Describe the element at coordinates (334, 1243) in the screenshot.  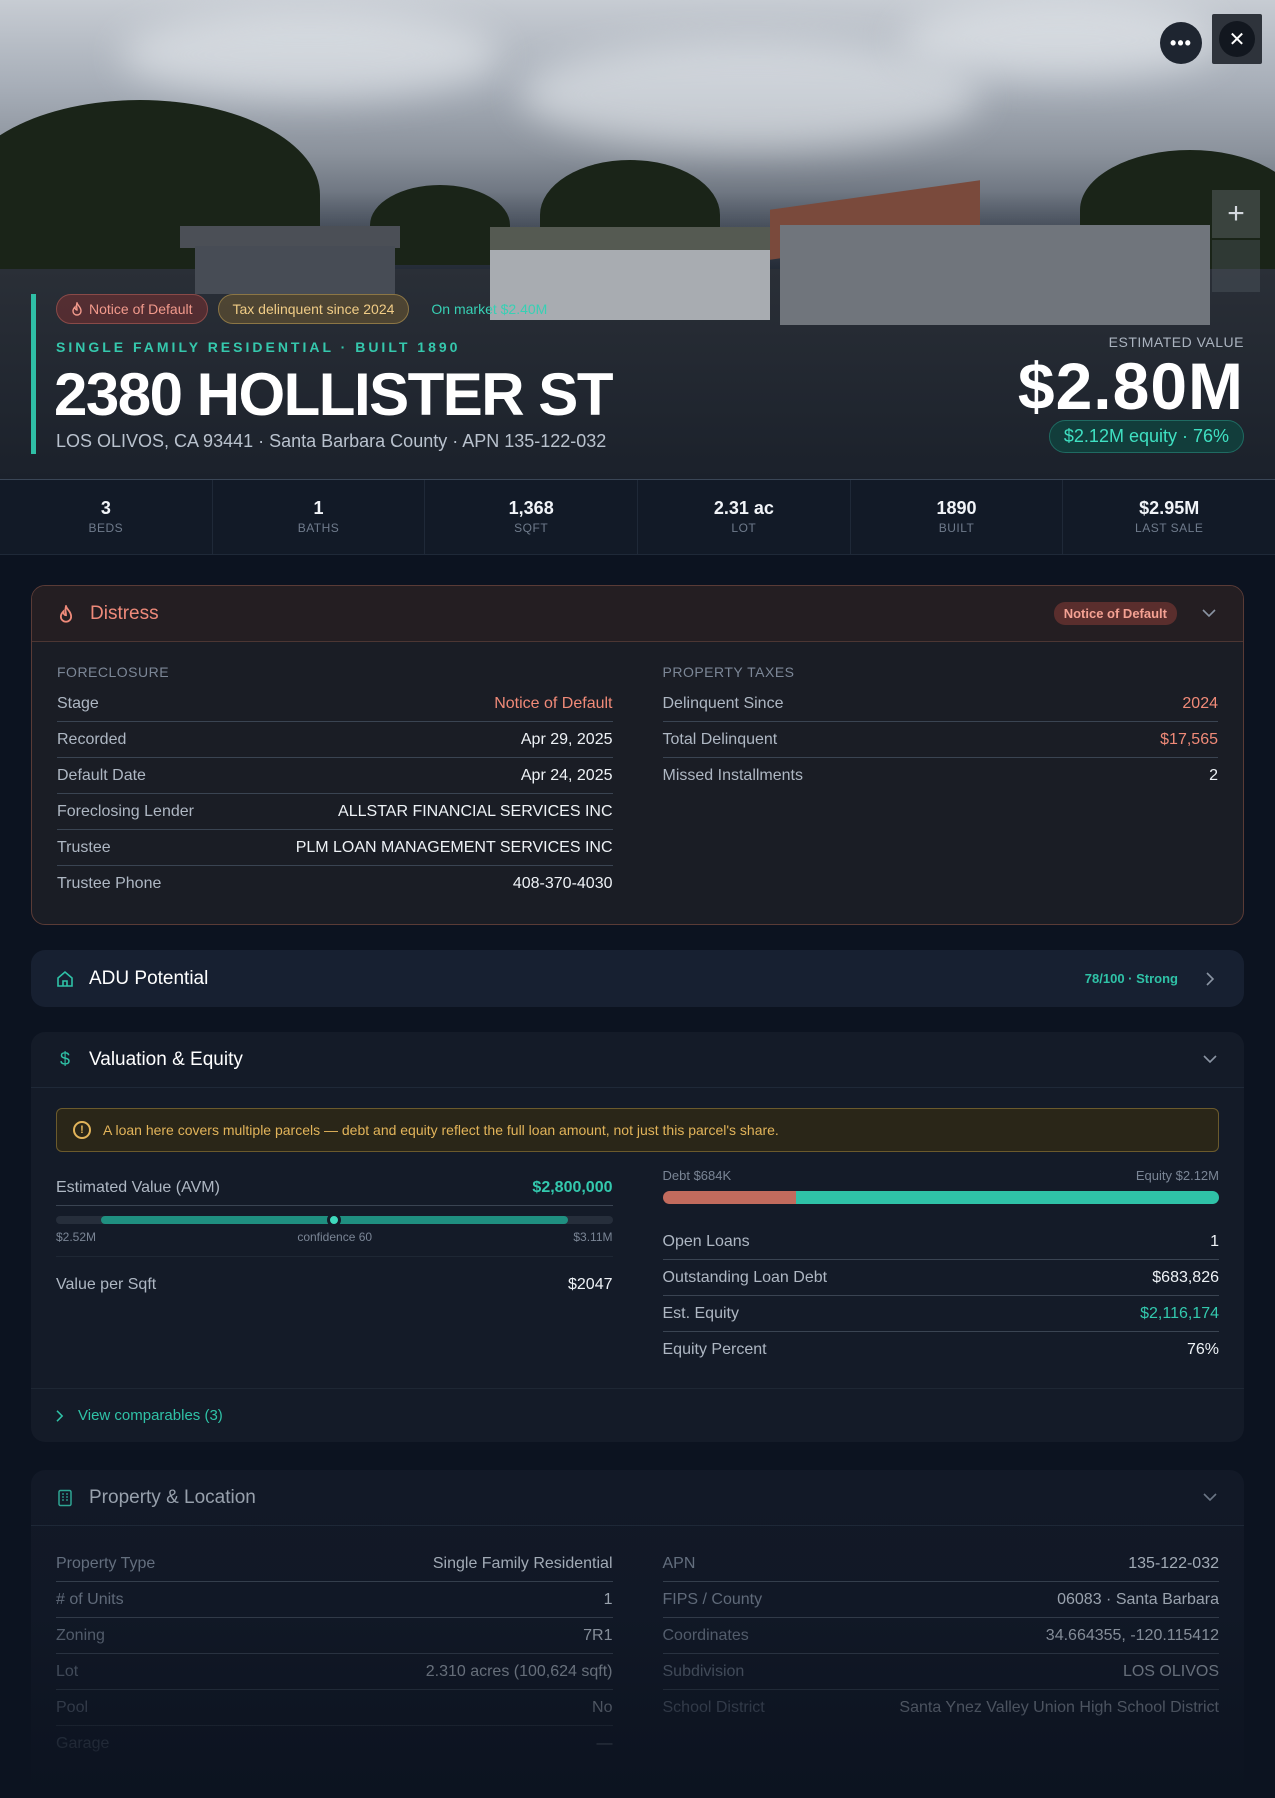
I see `range-labels: $2.52M confidence 60 $3.11M` at that location.